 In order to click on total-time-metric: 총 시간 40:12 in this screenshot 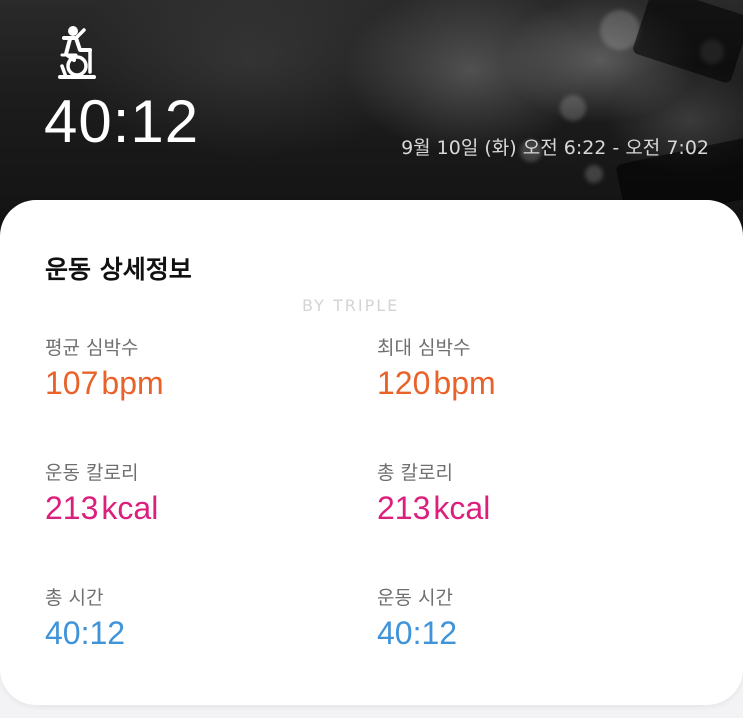, I will do `click(185, 617)`.